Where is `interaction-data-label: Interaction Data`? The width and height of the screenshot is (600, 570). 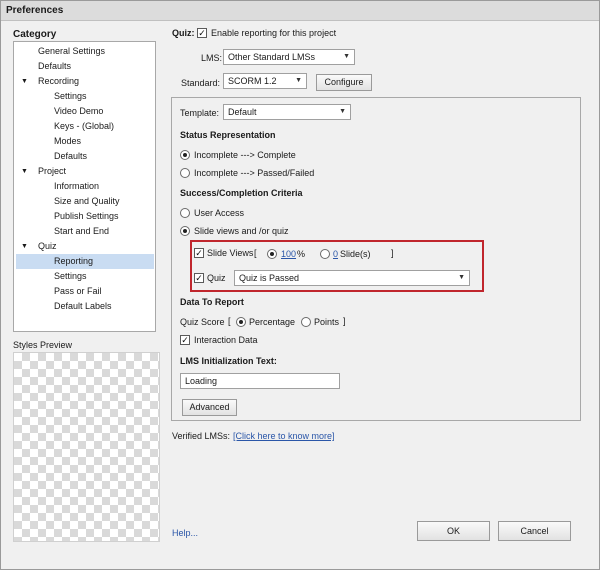
interaction-data-label: Interaction Data is located at coordinates (226, 340).